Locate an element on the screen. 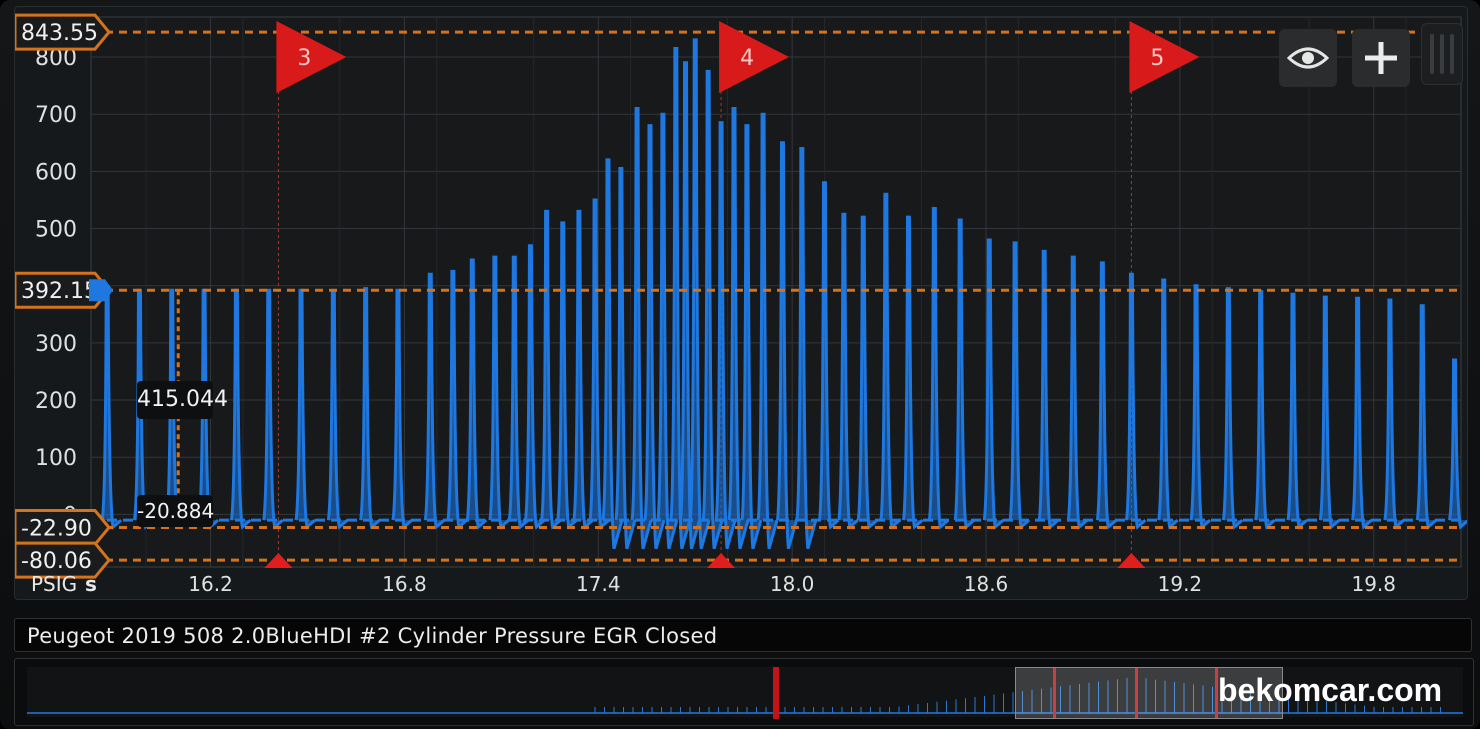 Image resolution: width=1480 pixels, height=729 pixels. x-tick-label: 16.2 is located at coordinates (210, 584).